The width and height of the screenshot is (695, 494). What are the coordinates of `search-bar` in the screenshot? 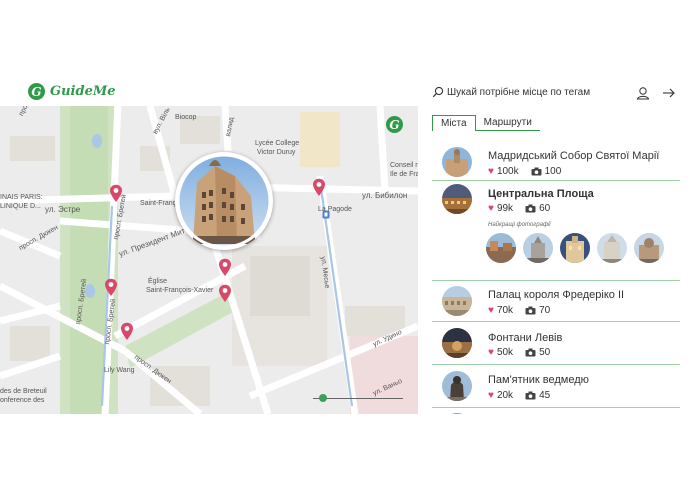 It's located at (529, 92).